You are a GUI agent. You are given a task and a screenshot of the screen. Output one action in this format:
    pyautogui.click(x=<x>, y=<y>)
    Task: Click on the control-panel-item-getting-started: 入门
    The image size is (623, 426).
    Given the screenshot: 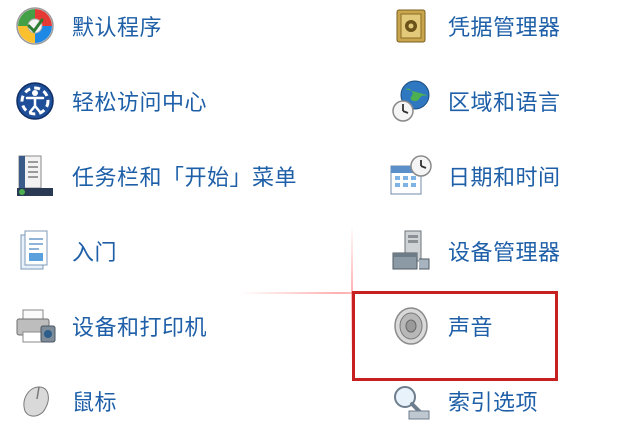 What is the action you would take?
    pyautogui.click(x=63, y=251)
    